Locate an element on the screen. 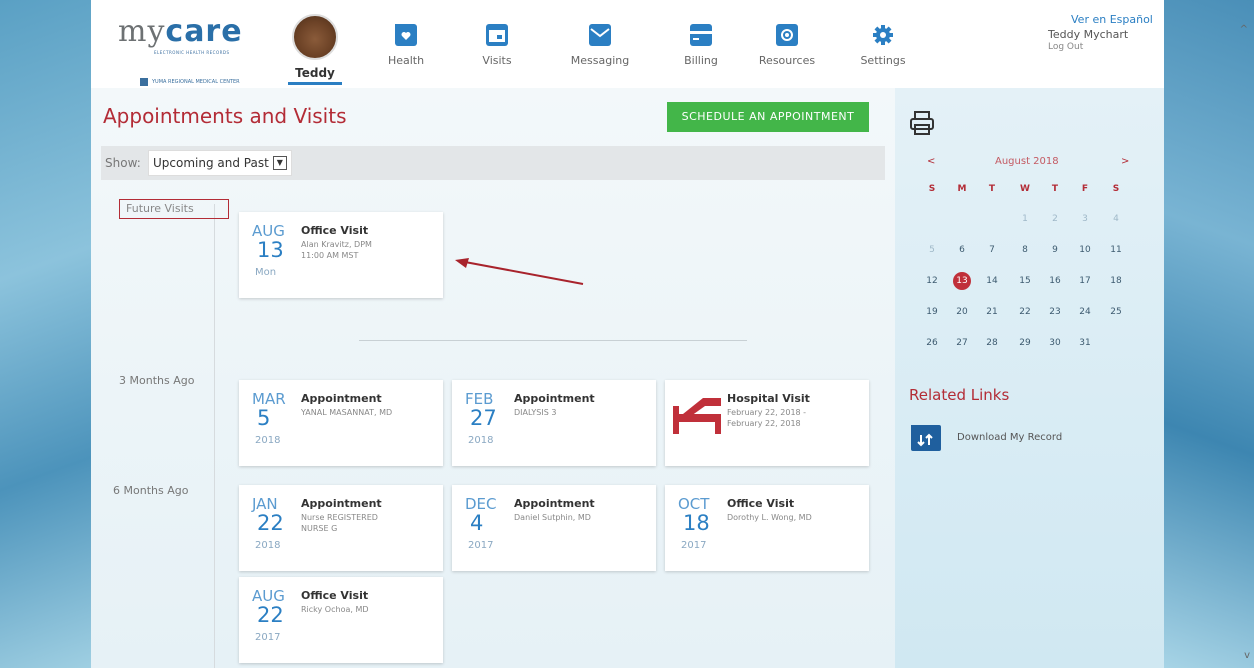  calendar-day: 18 is located at coordinates (1116, 281).